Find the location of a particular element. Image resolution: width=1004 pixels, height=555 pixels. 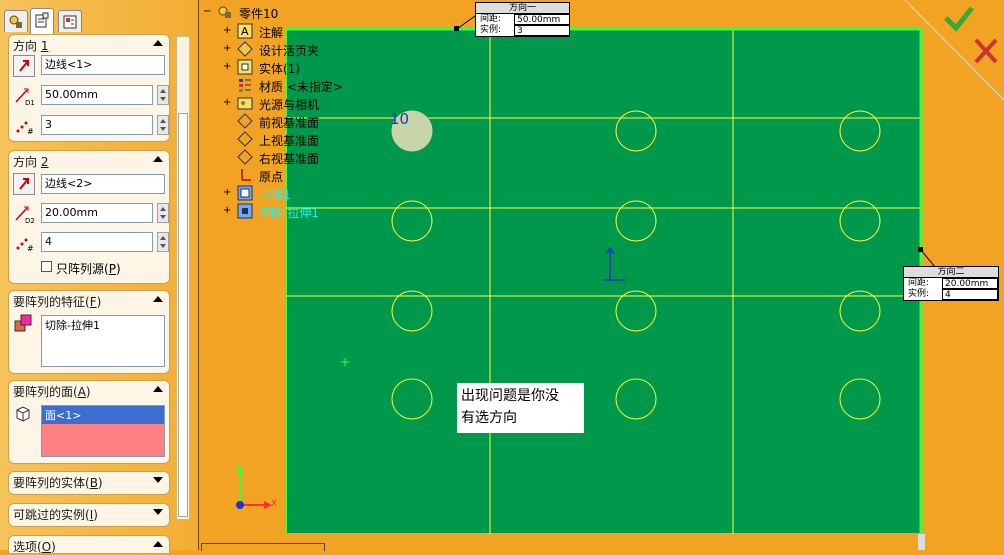

cancel-button is located at coordinates (986, 51).